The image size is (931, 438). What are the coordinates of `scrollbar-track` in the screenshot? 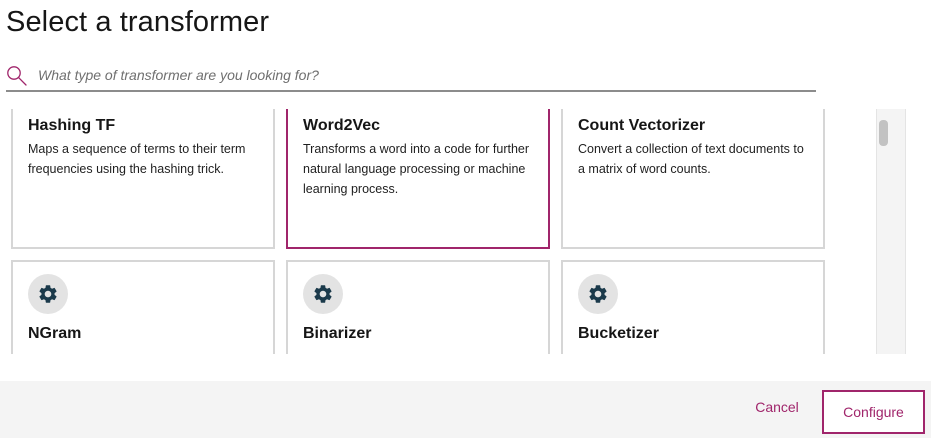 It's located at (891, 231).